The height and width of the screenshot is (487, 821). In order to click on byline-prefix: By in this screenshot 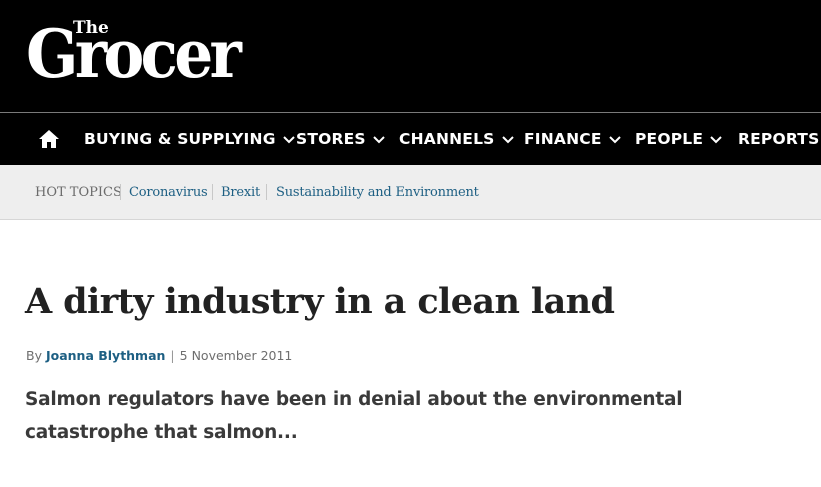, I will do `click(34, 355)`.